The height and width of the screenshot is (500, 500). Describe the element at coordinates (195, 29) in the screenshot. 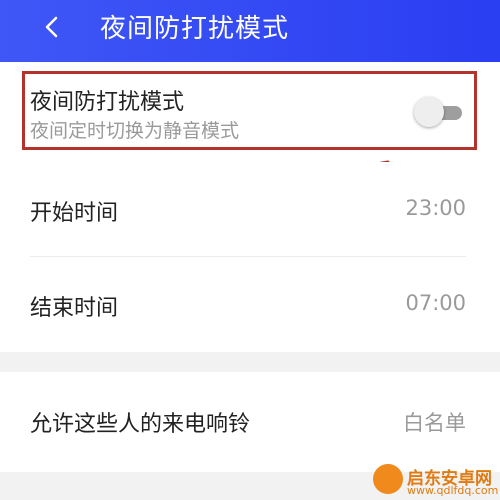

I see `page-title: 夜间防打扰模式` at that location.